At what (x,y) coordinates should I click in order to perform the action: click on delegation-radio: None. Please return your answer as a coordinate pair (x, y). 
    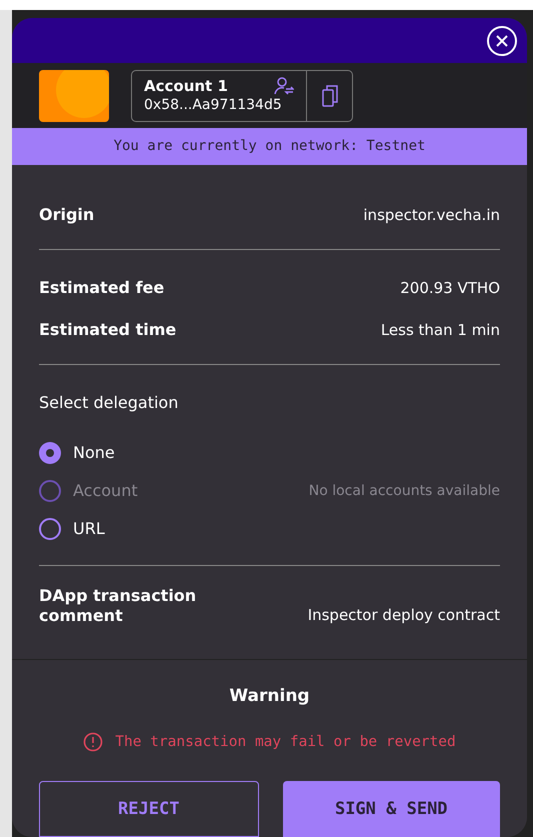
    Looking at the image, I should click on (77, 453).